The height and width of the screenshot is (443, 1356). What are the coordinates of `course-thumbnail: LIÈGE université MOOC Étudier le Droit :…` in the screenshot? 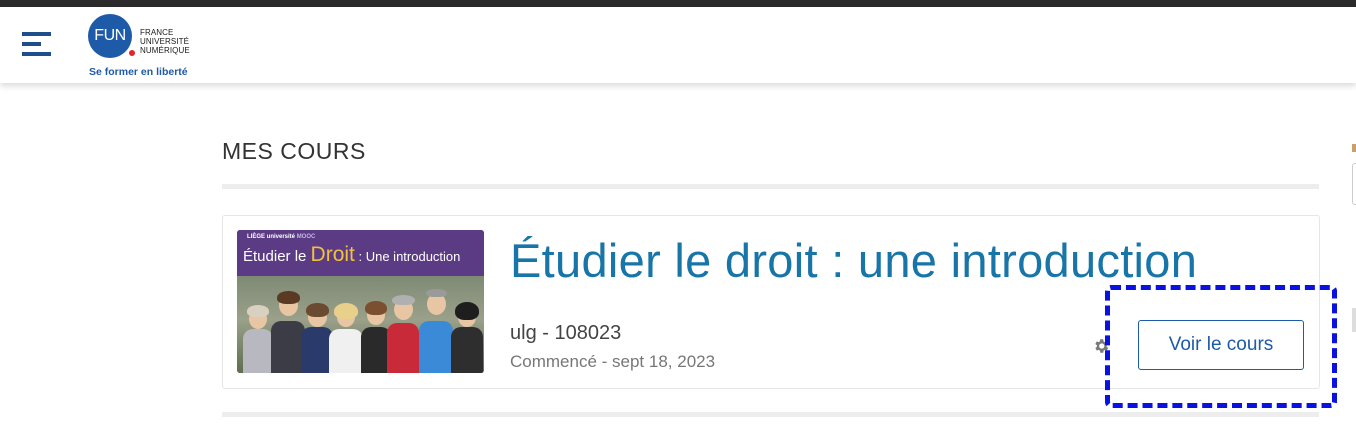 It's located at (360, 301).